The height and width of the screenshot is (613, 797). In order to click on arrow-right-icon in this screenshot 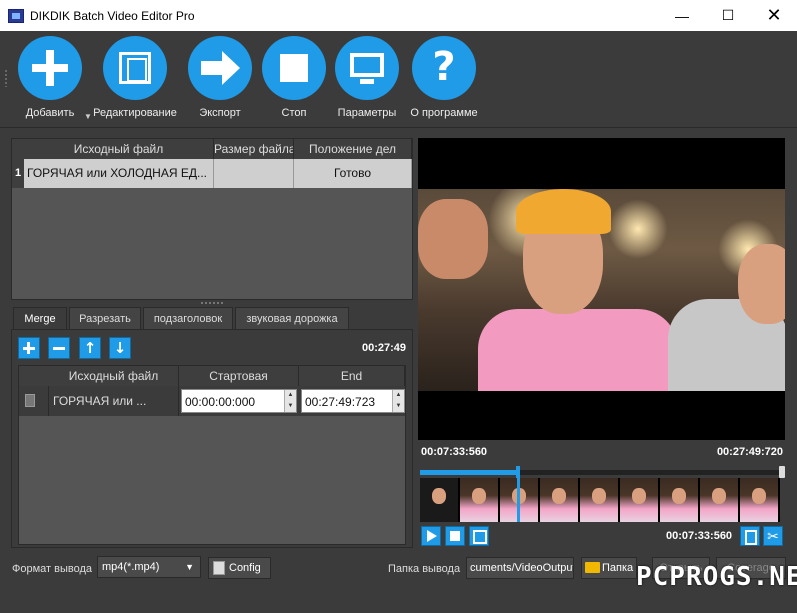, I will do `click(220, 68)`.